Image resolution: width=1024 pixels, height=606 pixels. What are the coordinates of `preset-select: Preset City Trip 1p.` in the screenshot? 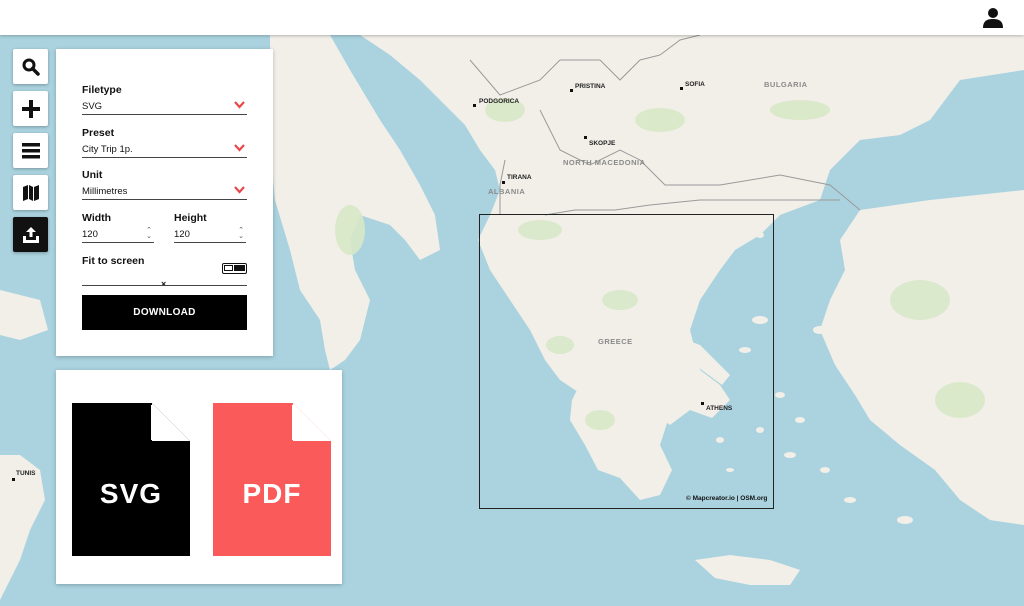 It's located at (164, 142).